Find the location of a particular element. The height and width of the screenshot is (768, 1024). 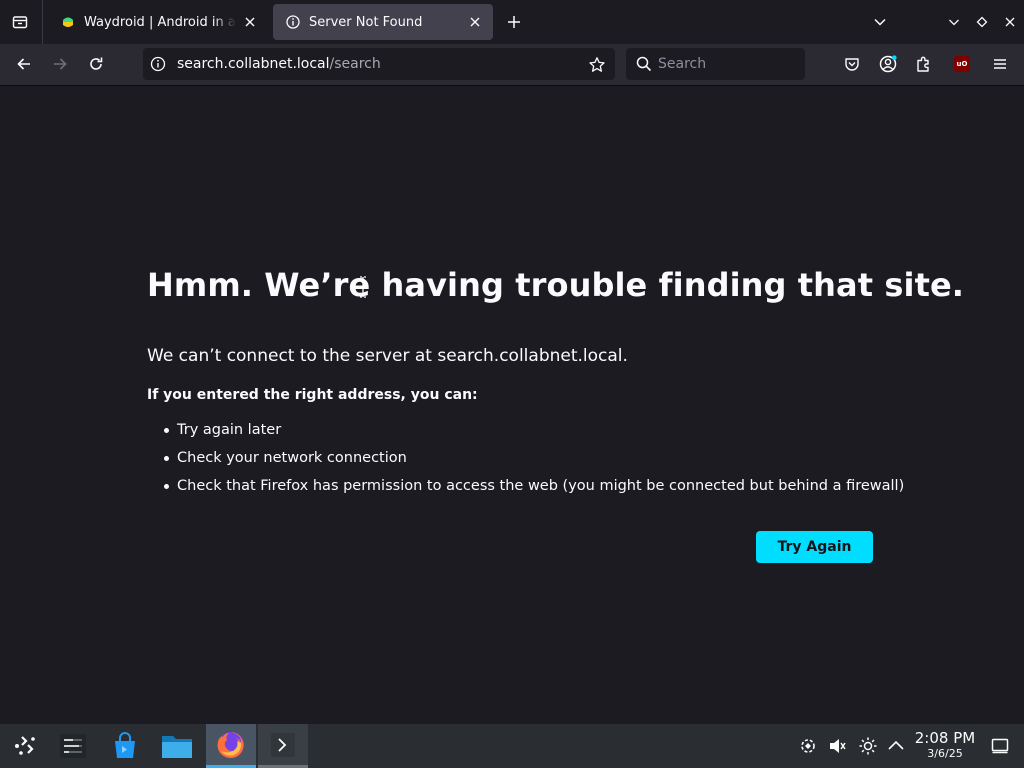

hamburger-menu-icon is located at coordinates (1000, 64).